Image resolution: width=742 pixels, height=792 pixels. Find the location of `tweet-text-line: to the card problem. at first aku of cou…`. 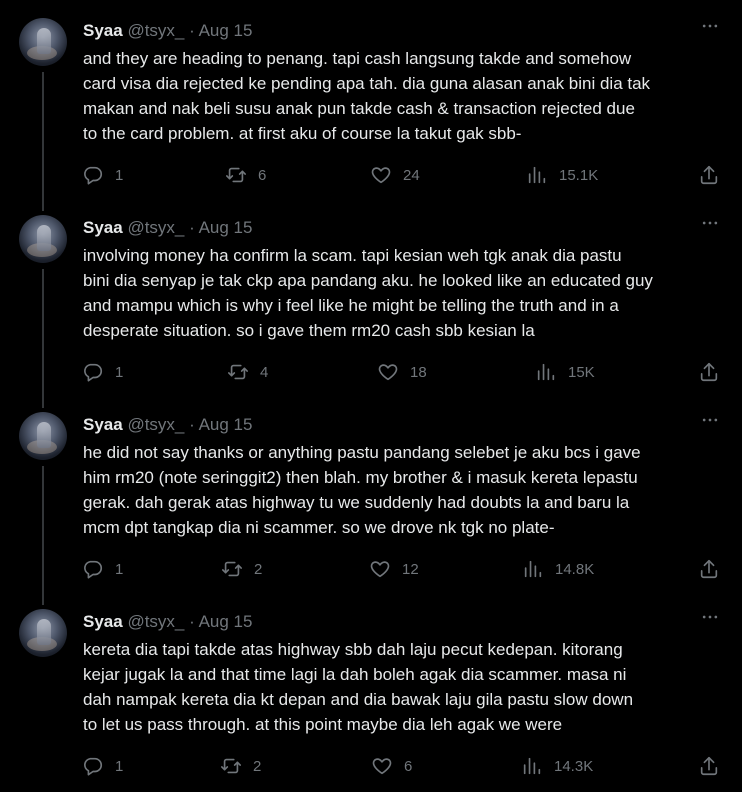

tweet-text-line: to the card problem. at first aku of cou… is located at coordinates (302, 133).